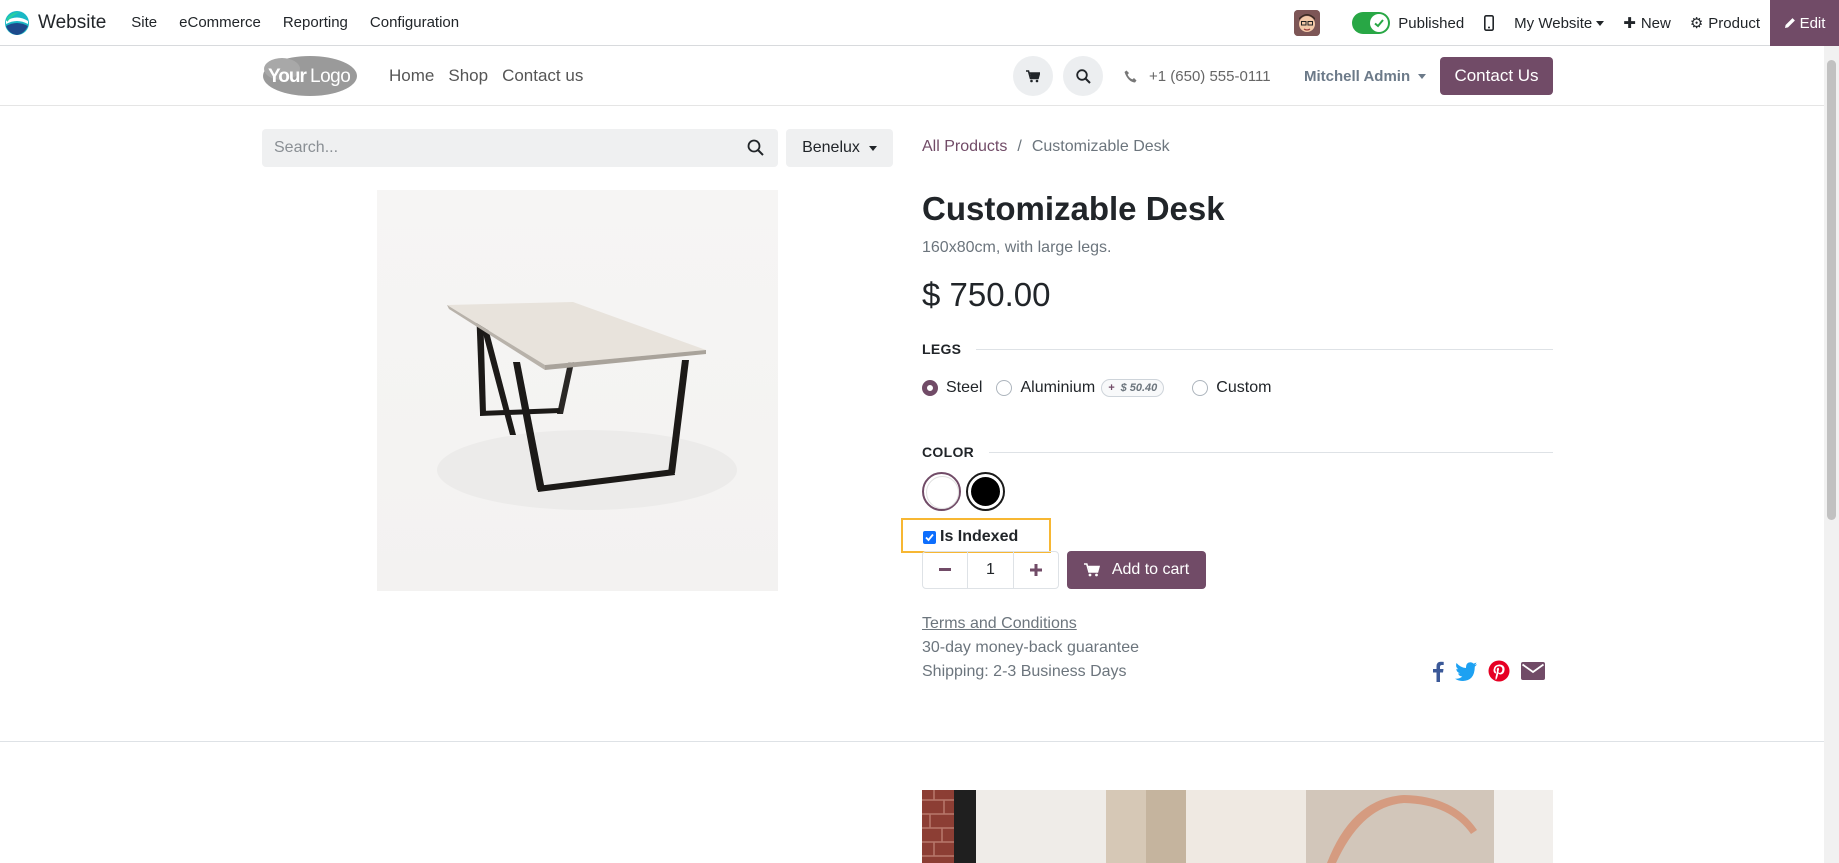 Image resolution: width=1839 pixels, height=863 pixels. I want to click on product-description: 160x80cm, with large legs., so click(1017, 247).